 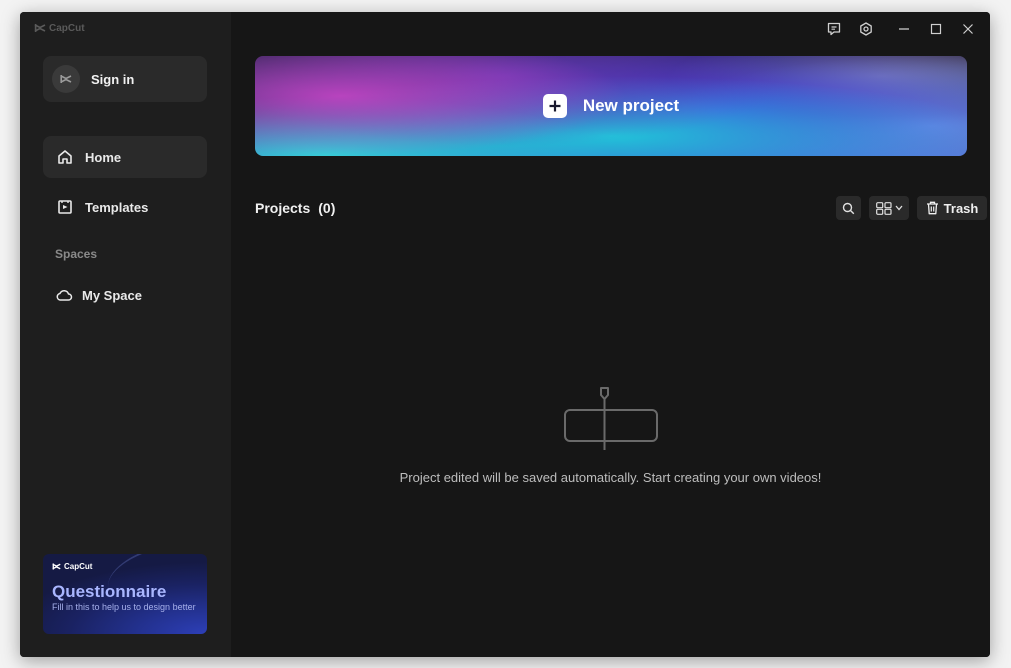 What do you see at coordinates (554, 106) in the screenshot?
I see `plus-icon` at bounding box center [554, 106].